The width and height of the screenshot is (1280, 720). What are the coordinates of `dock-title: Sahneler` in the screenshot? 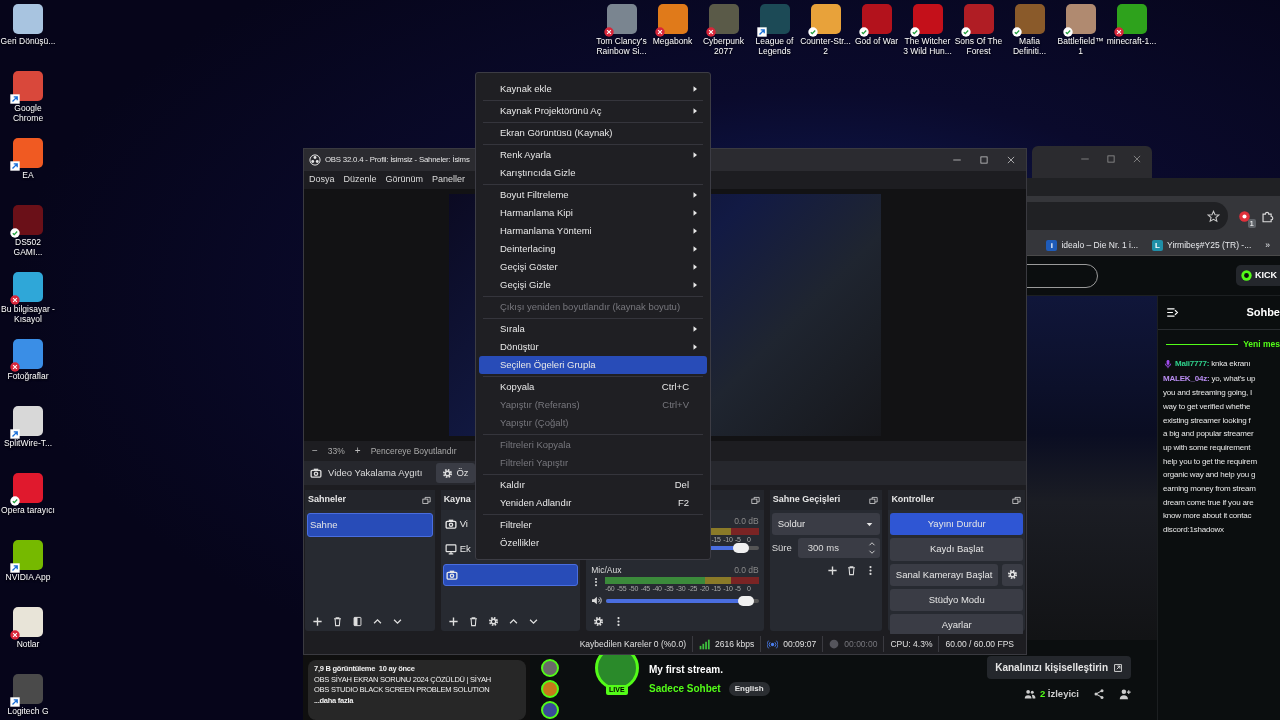 It's located at (327, 500).